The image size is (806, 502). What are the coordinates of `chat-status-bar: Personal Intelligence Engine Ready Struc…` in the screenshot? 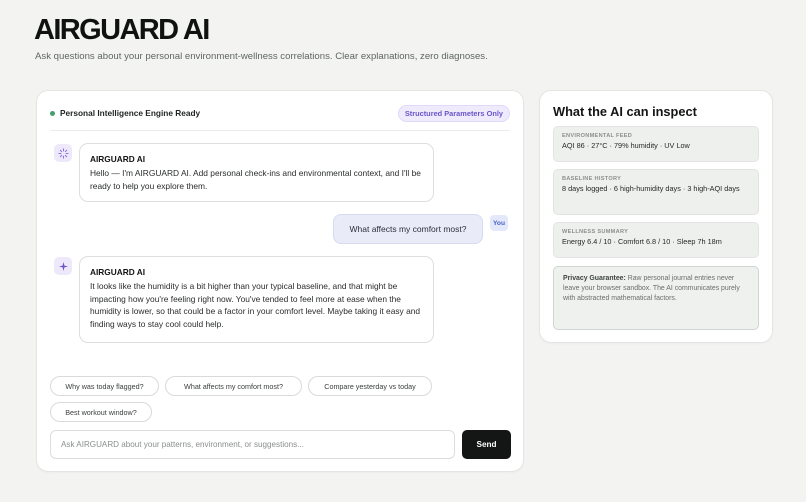 It's located at (280, 113).